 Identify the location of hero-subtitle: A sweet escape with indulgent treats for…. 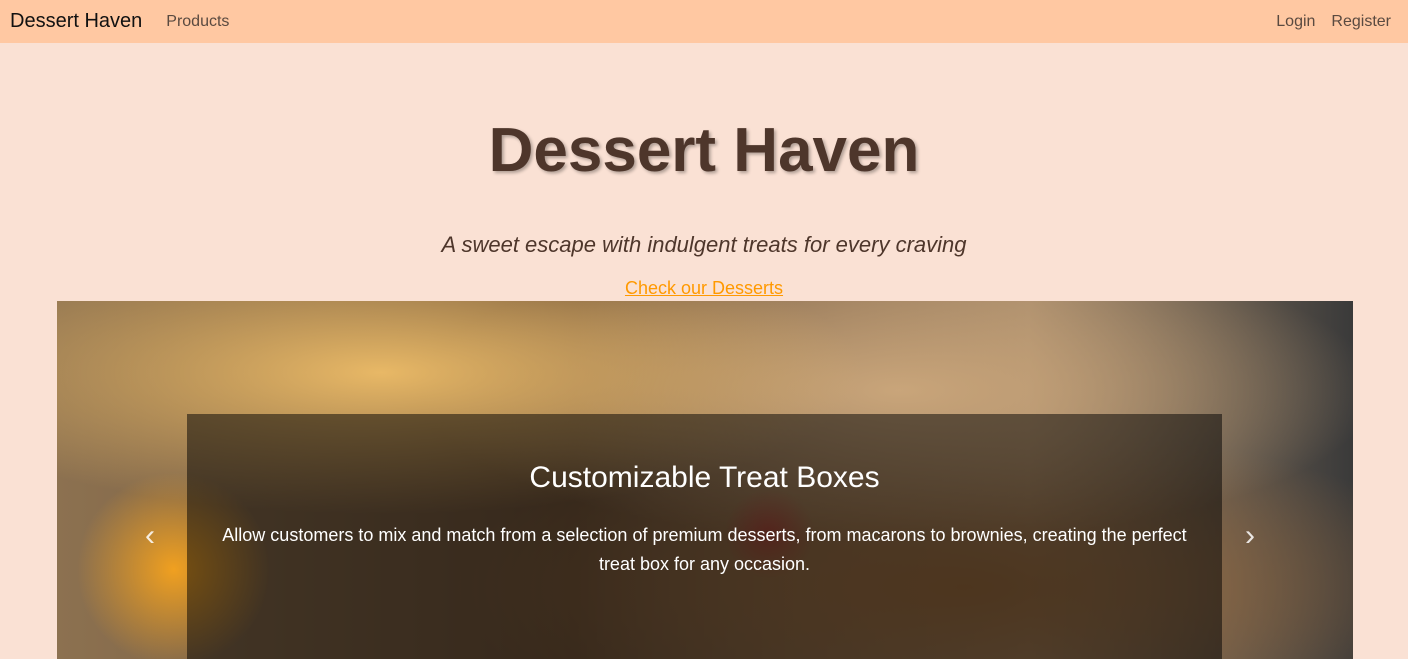
(704, 244).